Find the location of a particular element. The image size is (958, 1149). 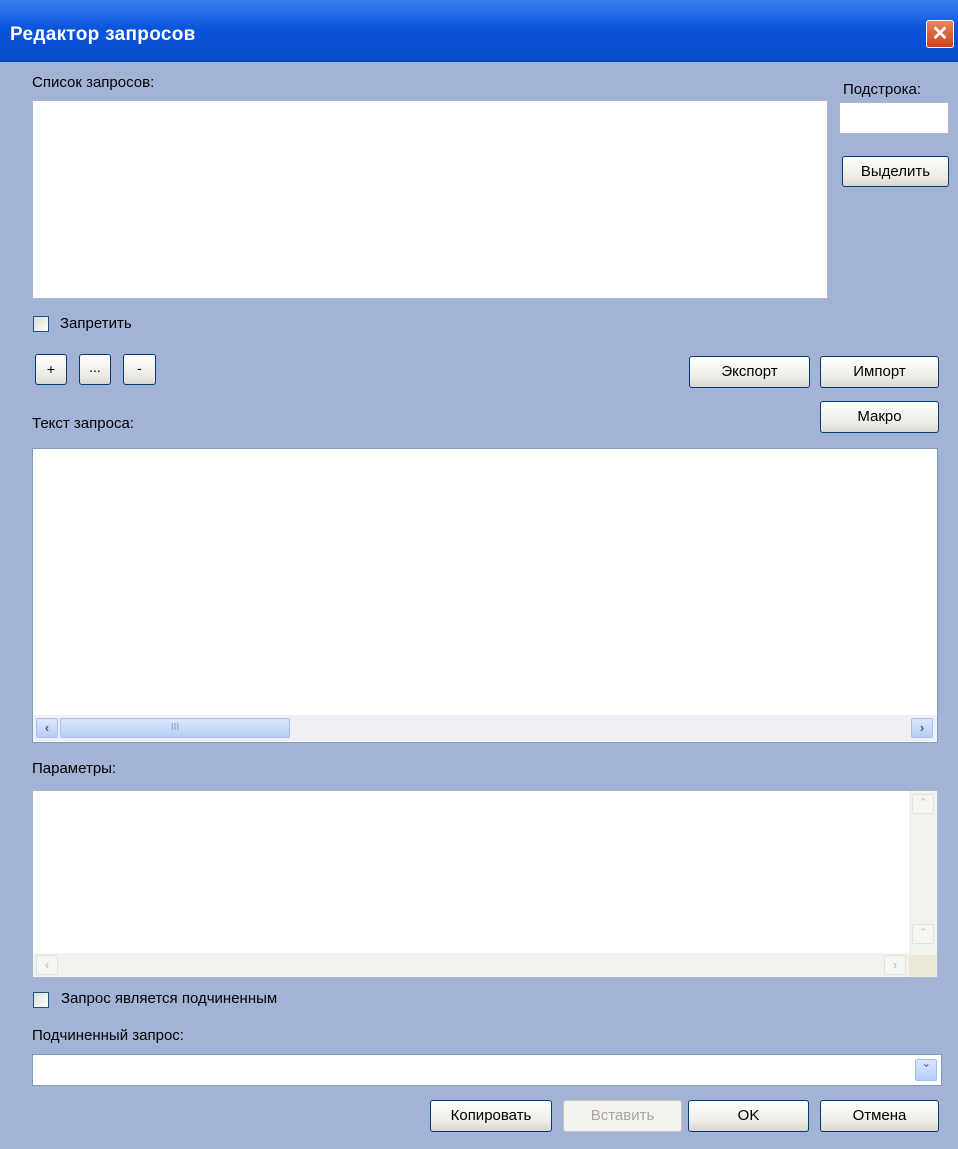

macro-button: Макро is located at coordinates (879, 417).